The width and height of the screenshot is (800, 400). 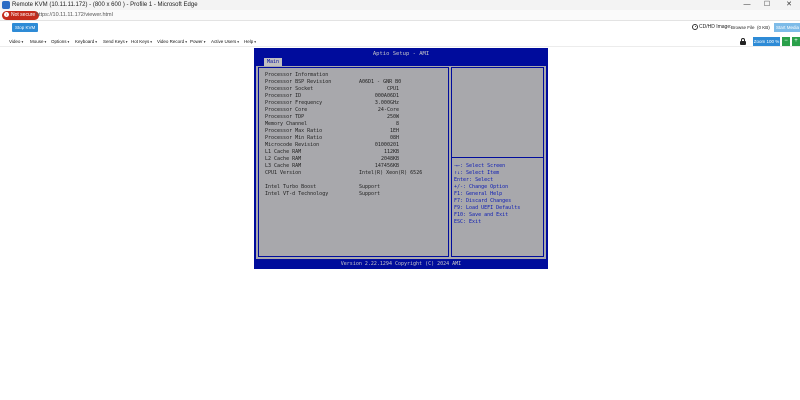 What do you see at coordinates (480, 166) in the screenshot?
I see `help-select-screen: →←: Select Screen` at bounding box center [480, 166].